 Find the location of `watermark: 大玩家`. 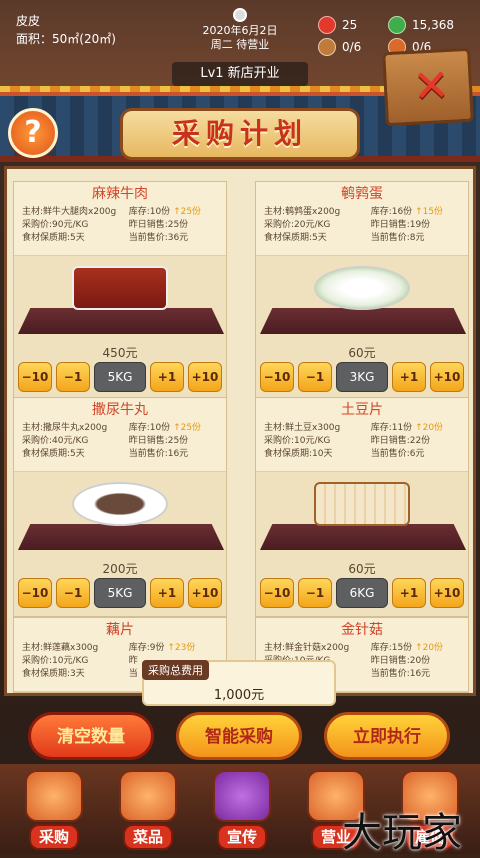

watermark: 大玩家 is located at coordinates (402, 833).